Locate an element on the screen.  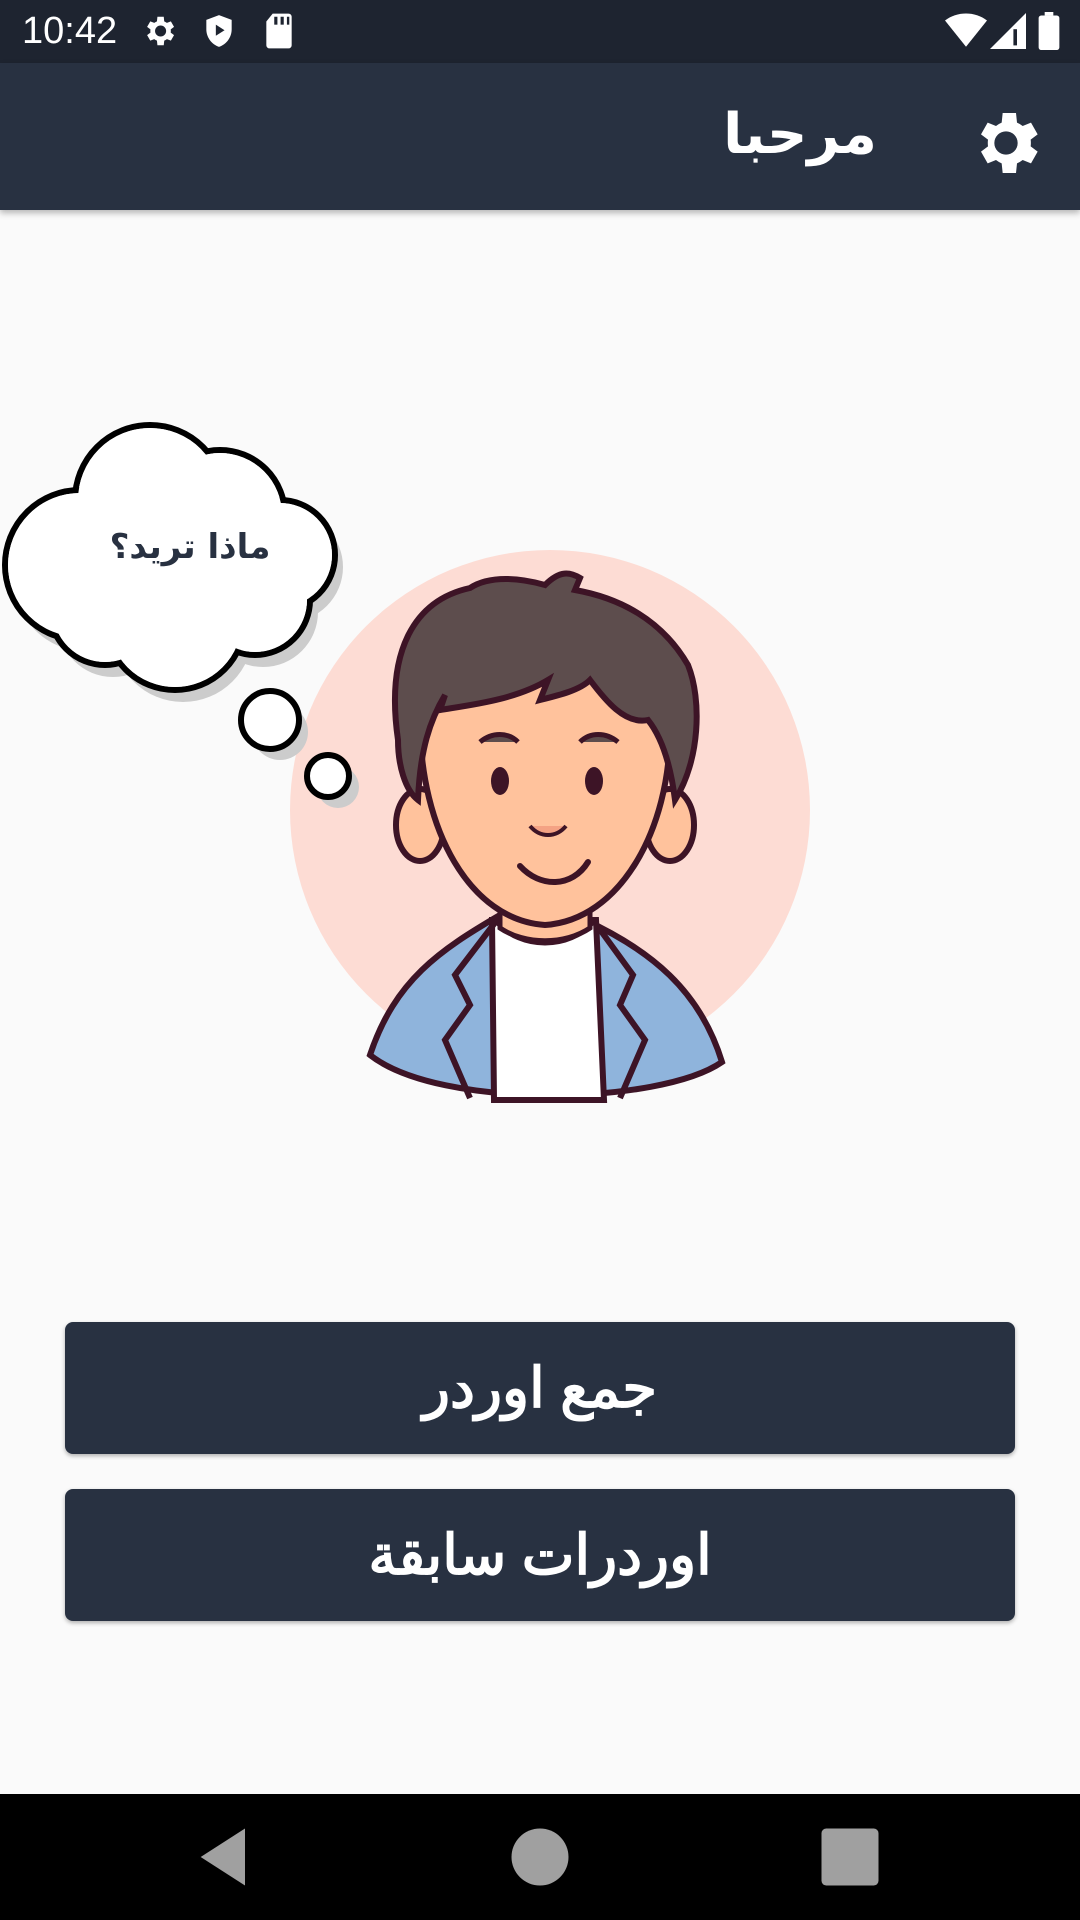
page-title: مرحبا is located at coordinates (800, 134).